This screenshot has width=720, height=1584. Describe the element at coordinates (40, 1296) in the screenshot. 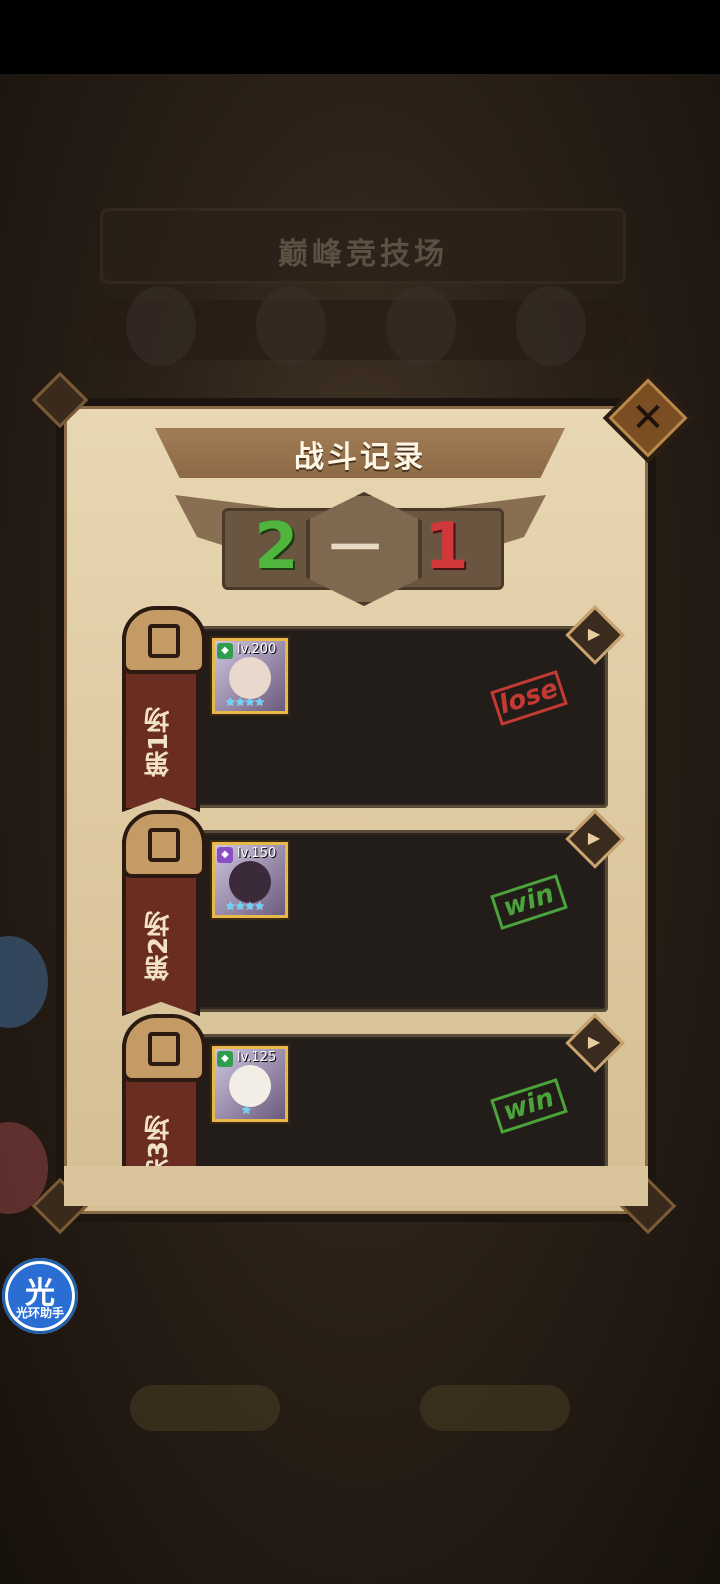

I see `assistant-float-button: 光 光环助手` at that location.